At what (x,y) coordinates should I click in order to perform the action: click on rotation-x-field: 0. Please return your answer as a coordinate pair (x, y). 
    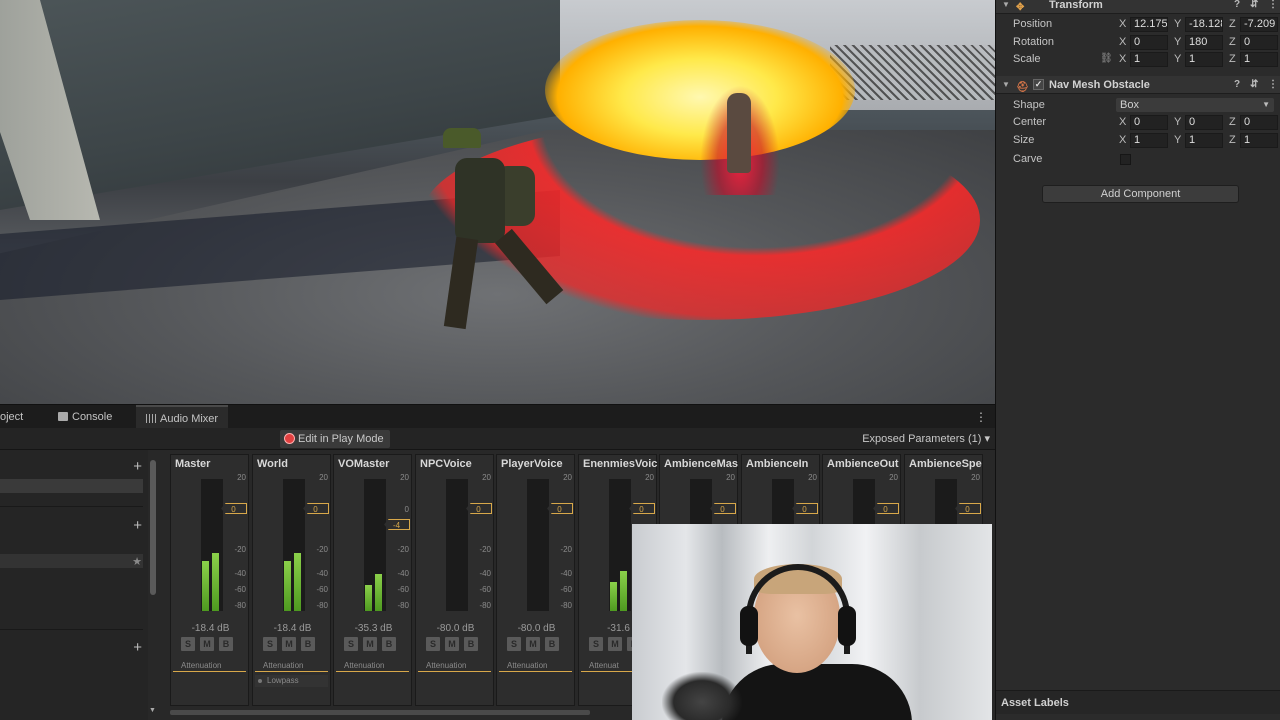
    Looking at the image, I should click on (1149, 42).